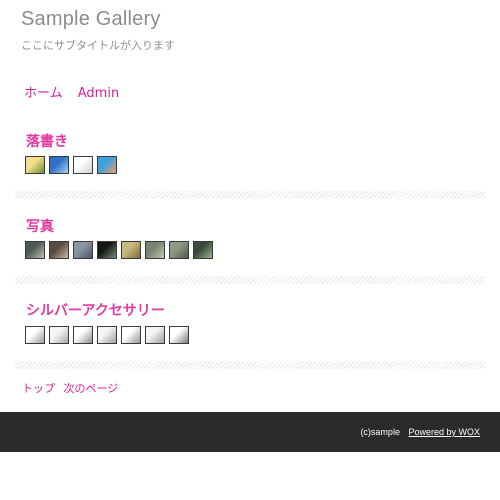 This screenshot has height=500, width=500. Describe the element at coordinates (91, 388) in the screenshot. I see `pager-next-link: 次のページ` at that location.